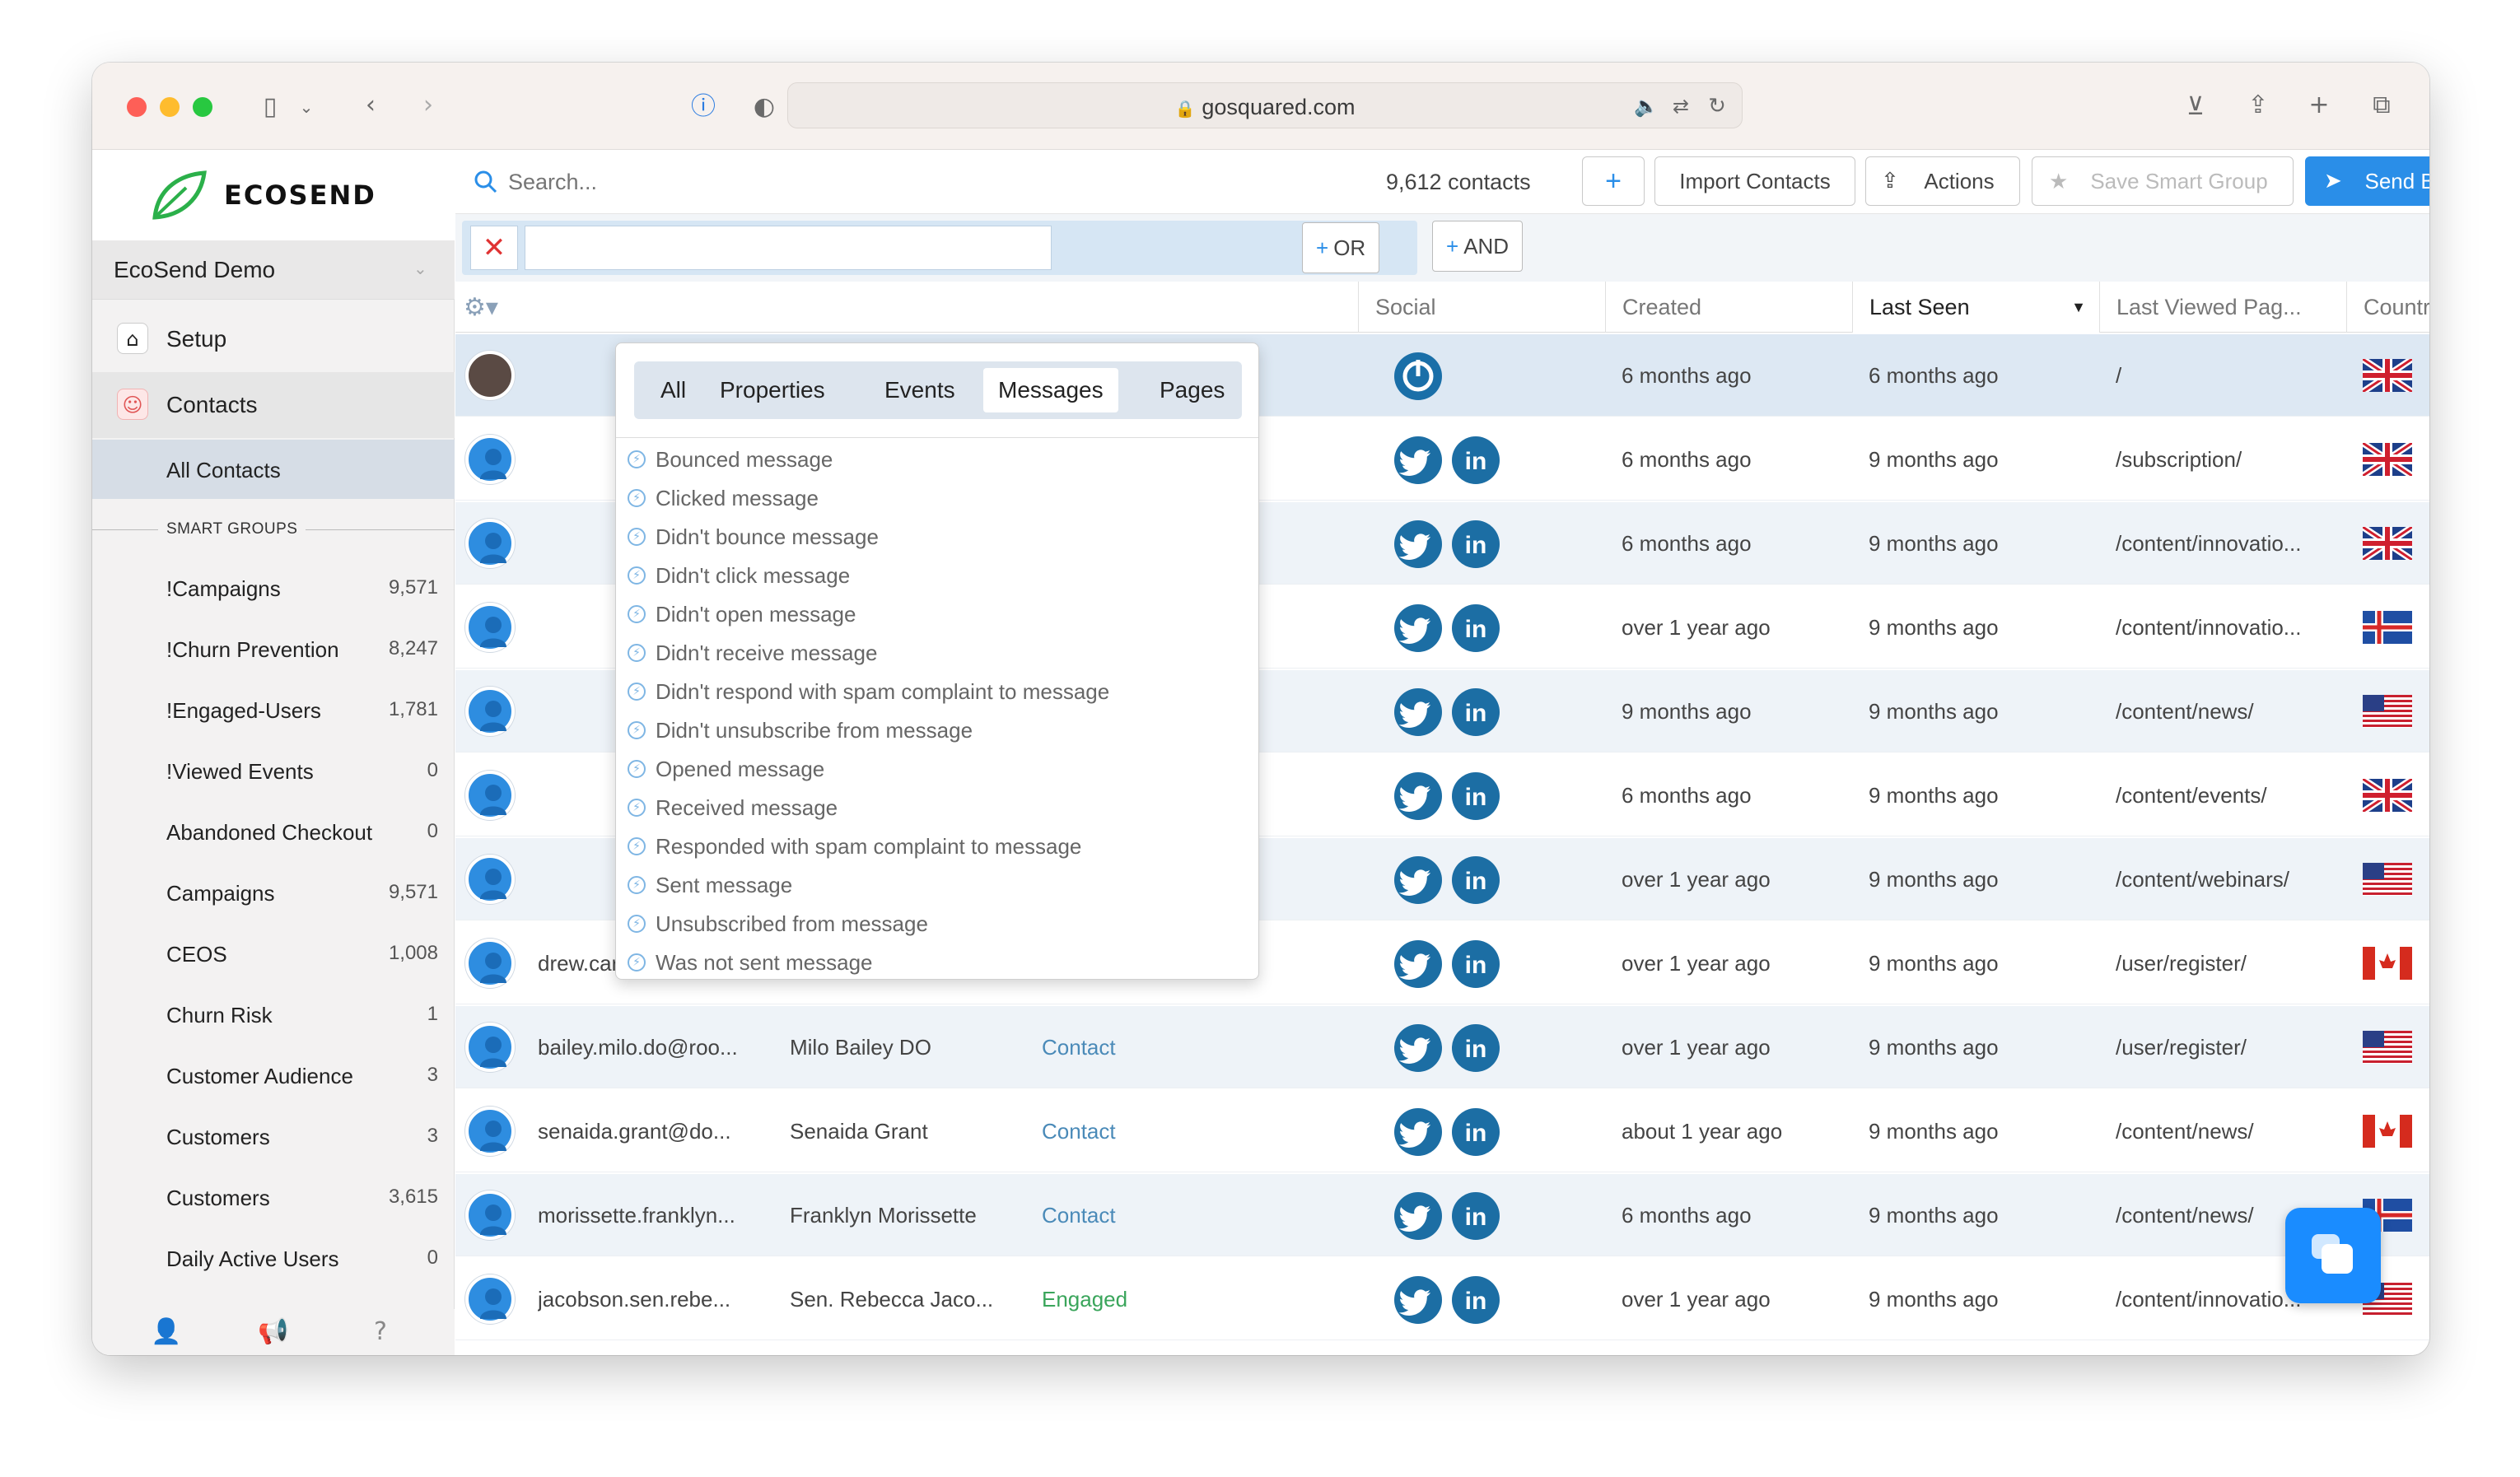 The height and width of the screenshot is (1477, 2520). What do you see at coordinates (2333, 1255) in the screenshot?
I see `chat-widget-button` at bounding box center [2333, 1255].